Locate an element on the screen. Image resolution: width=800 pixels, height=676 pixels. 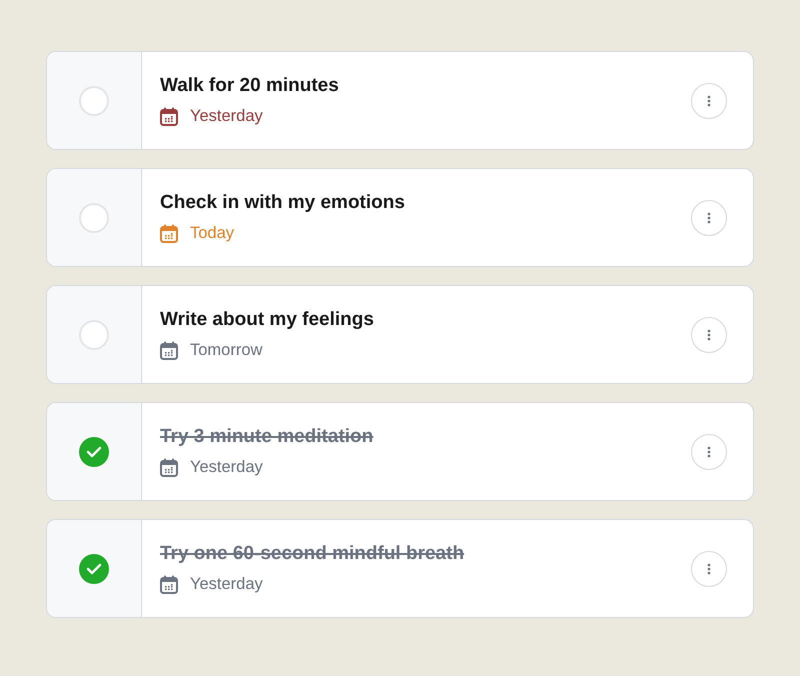
due-date: Tomorrow is located at coordinates (226, 350).